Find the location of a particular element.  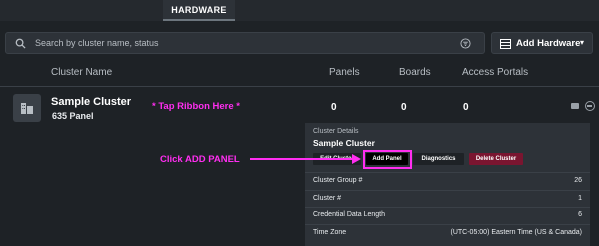

credential-length-label: Credential Data Length is located at coordinates (349, 214).